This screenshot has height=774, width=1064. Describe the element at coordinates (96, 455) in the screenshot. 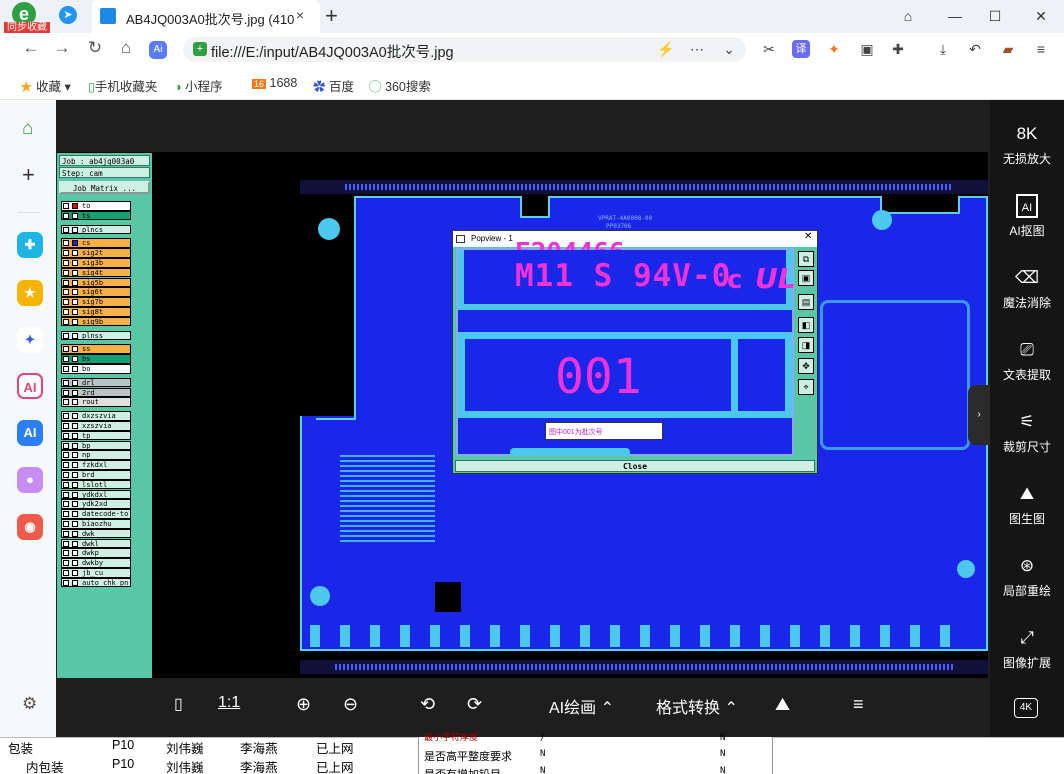

I see `layer-item-np: np` at that location.